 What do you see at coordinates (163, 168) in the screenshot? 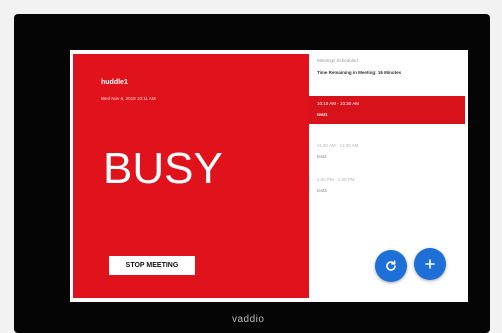
I see `room-status-text: BUSY` at bounding box center [163, 168].